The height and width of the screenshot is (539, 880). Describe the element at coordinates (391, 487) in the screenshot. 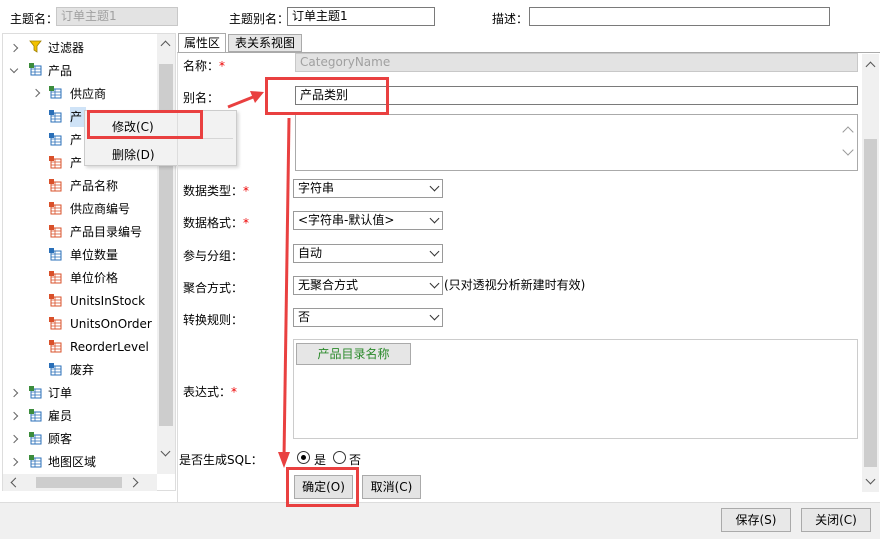

I see `cancel-button: 取消(C)` at that location.